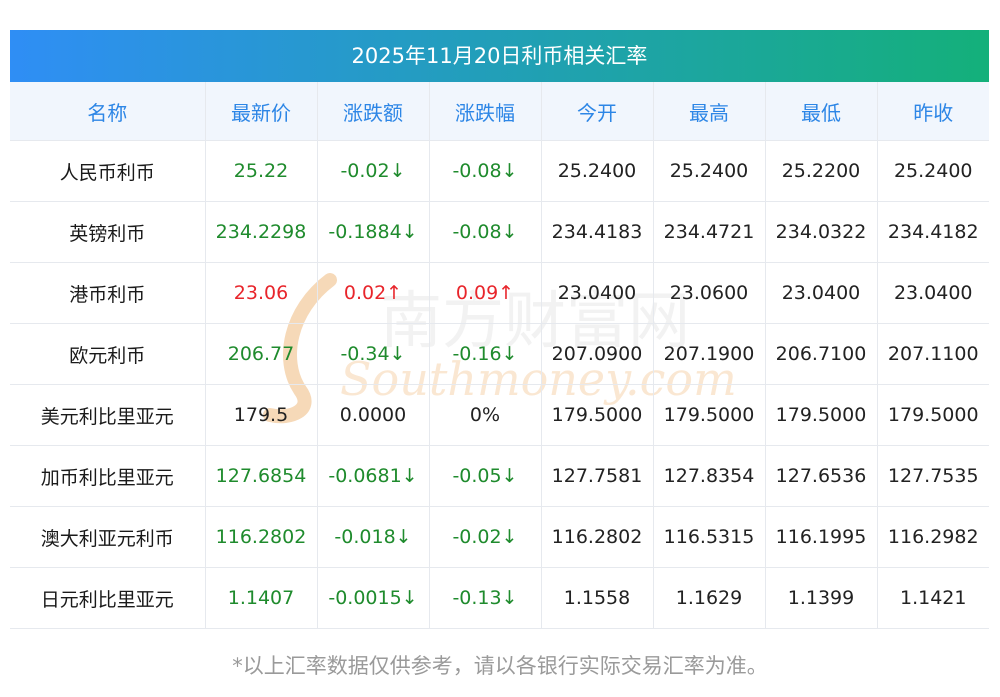 The width and height of the screenshot is (1000, 697). I want to click on cell-open: 127.7581, so click(597, 476).